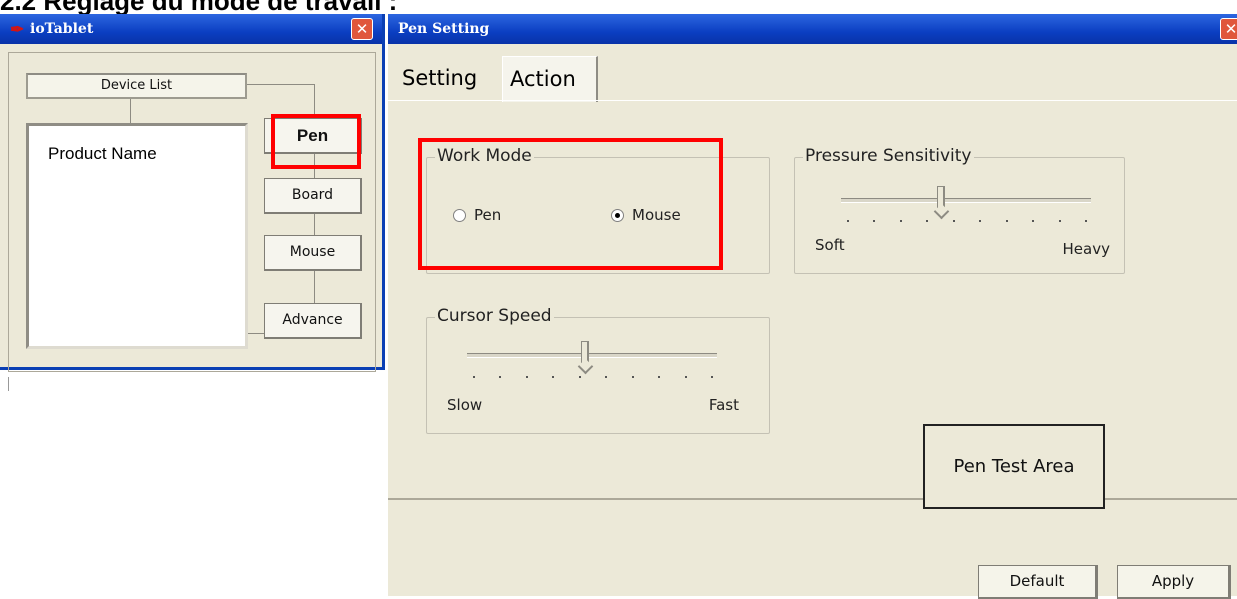 This screenshot has height=599, width=1237. Describe the element at coordinates (62, 29) in the screenshot. I see `iotablet-title: ioTablet` at that location.